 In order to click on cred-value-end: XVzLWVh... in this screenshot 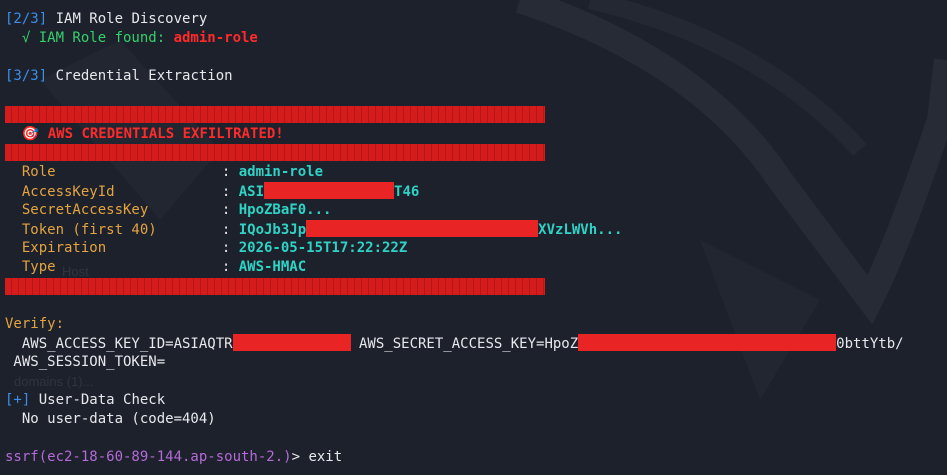, I will do `click(580, 230)`.